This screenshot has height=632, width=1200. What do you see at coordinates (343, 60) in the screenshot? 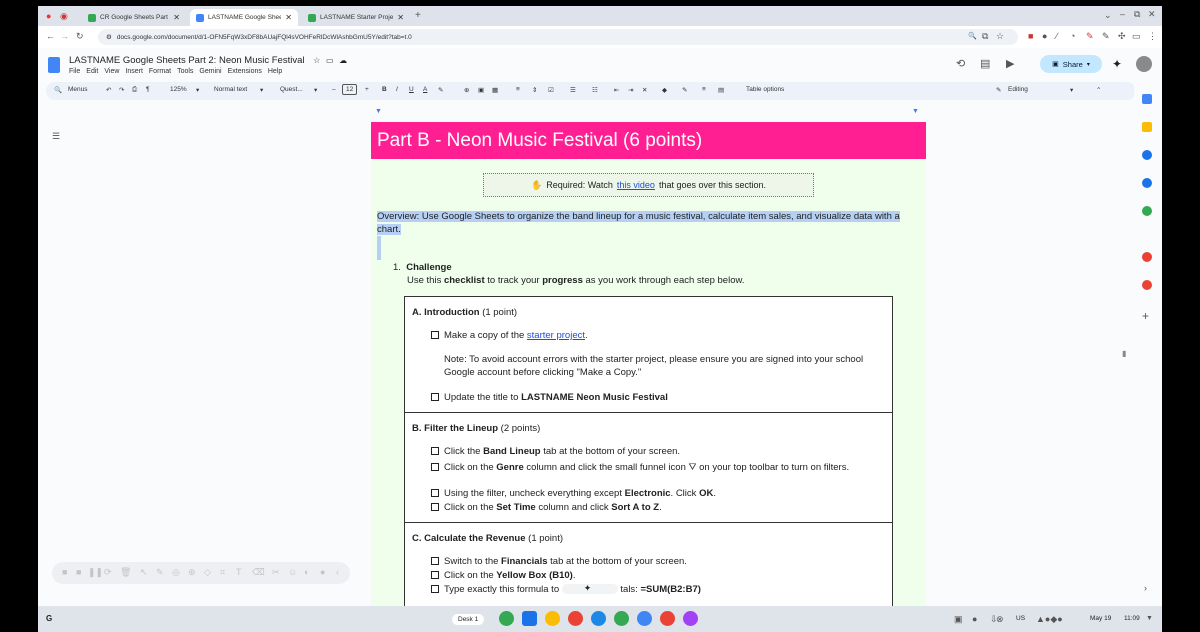
I see `cloud-saved-icon: ☁` at bounding box center [343, 60].